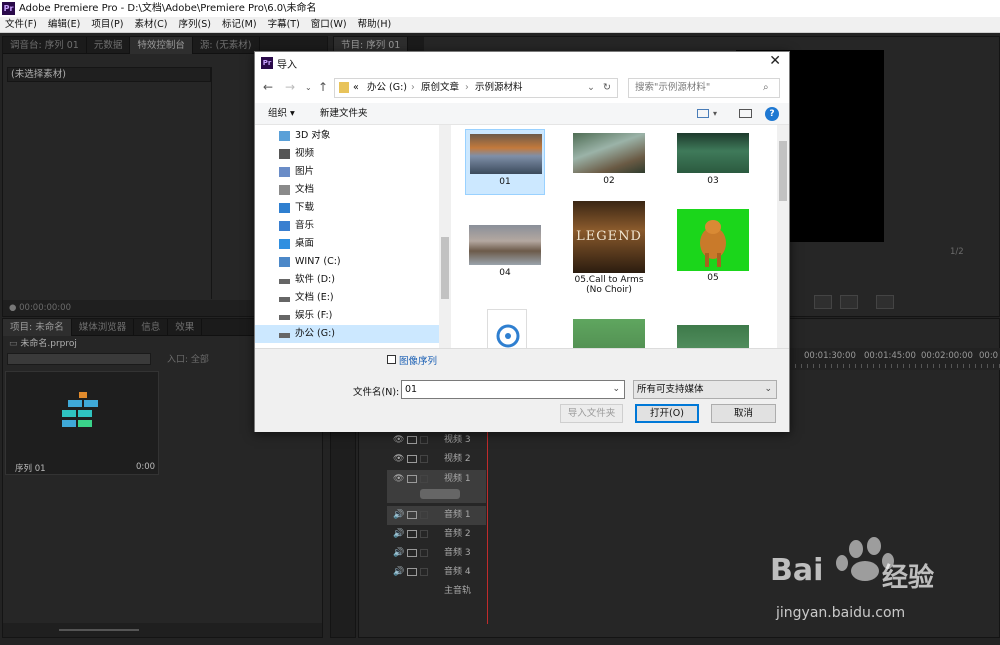 This screenshot has width=1000, height=645. Describe the element at coordinates (347, 316) in the screenshot. I see `nav-item-drive-f: 娱乐 (F:)` at that location.